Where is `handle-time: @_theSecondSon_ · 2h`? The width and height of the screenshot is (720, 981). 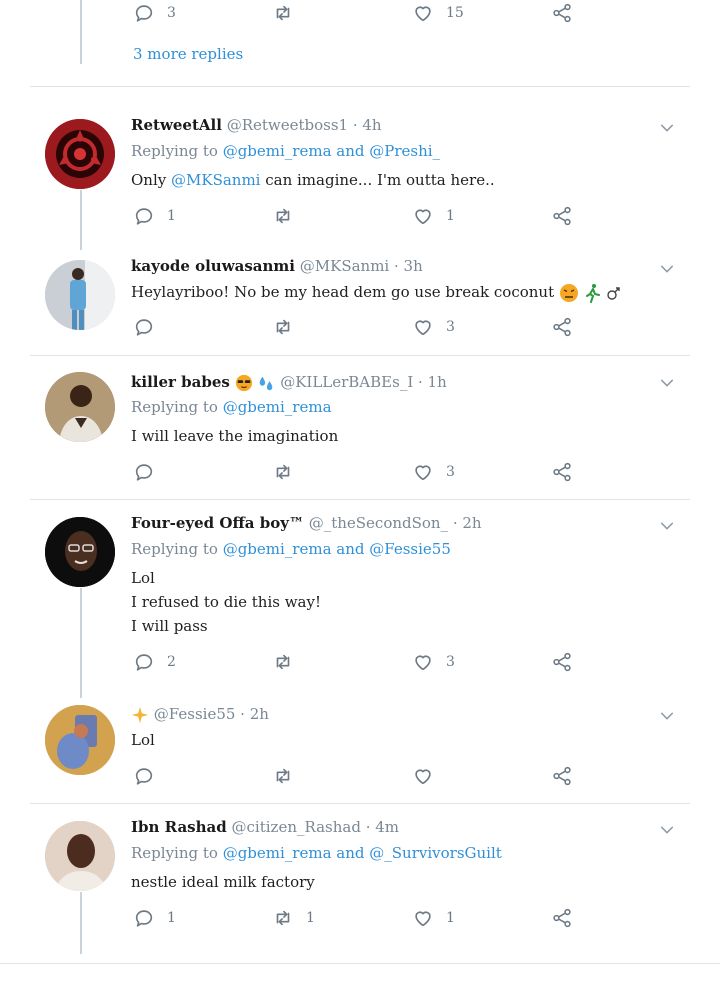
handle-time: @_theSecondSon_ · 2h is located at coordinates (395, 523).